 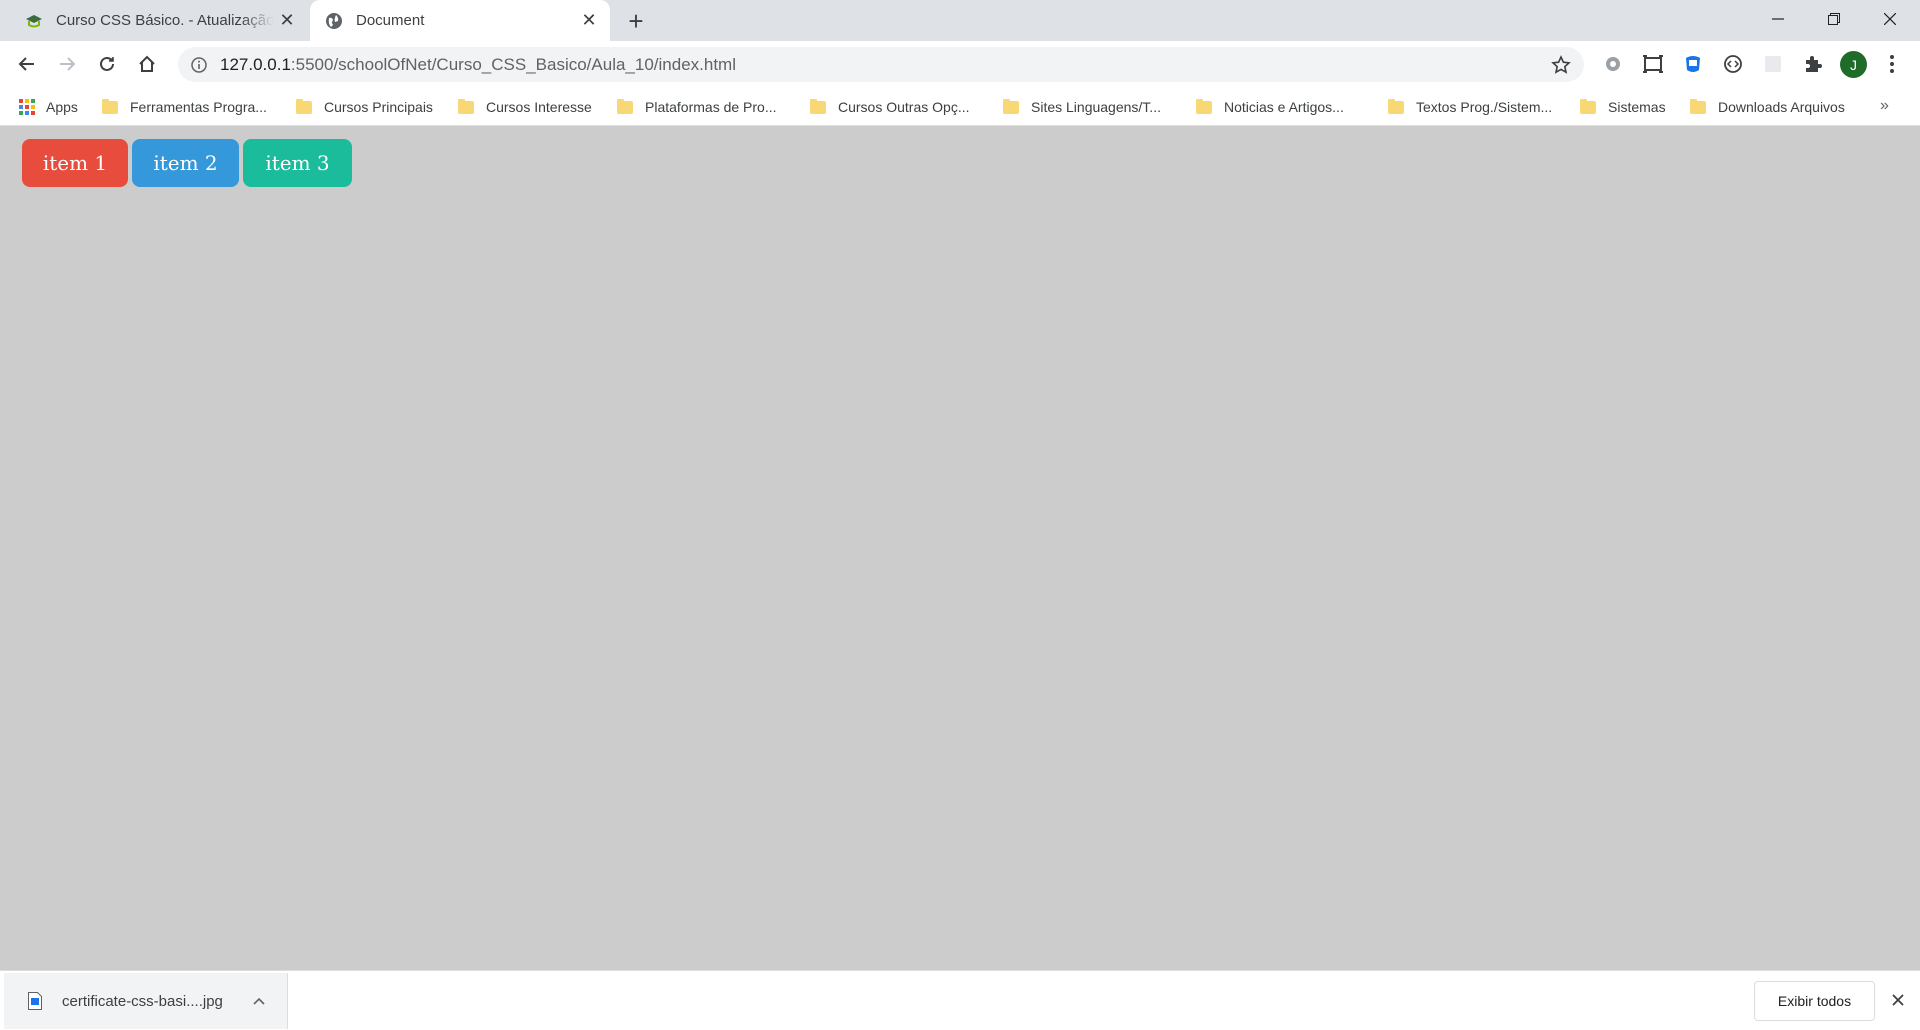 I want to click on reload-button, so click(x=107, y=64).